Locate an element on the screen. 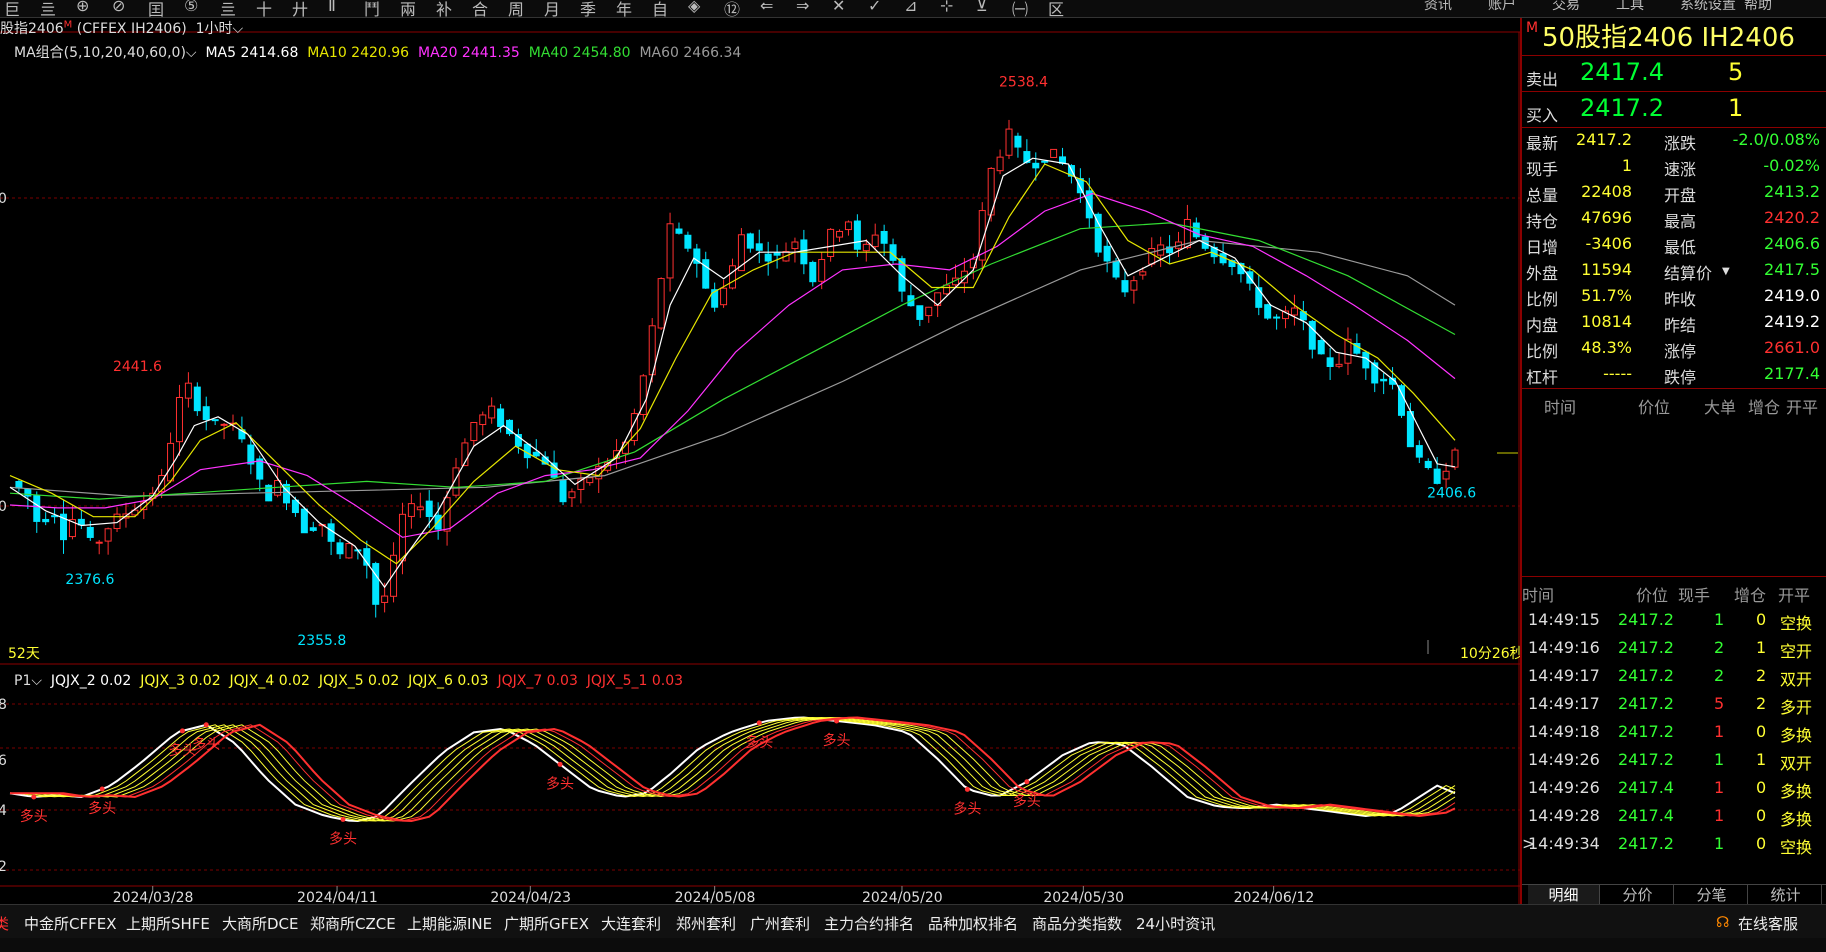 The image size is (1826, 952). toolbar-icon: ㈠ is located at coordinates (1020, 8).